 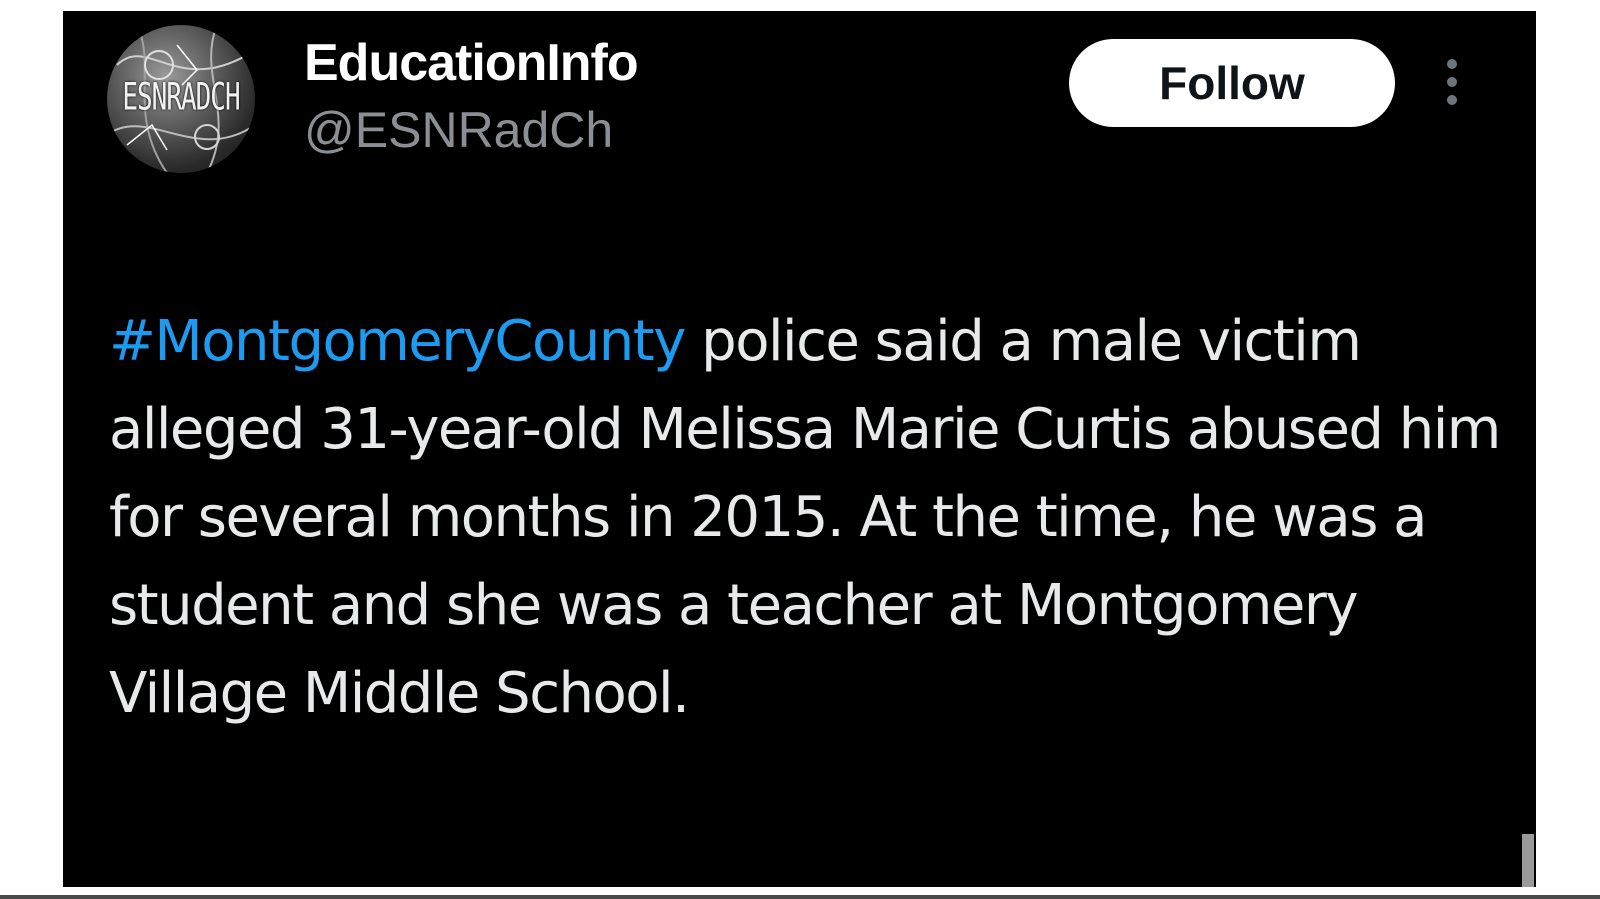 I want to click on scrollbar, so click(x=1528, y=860).